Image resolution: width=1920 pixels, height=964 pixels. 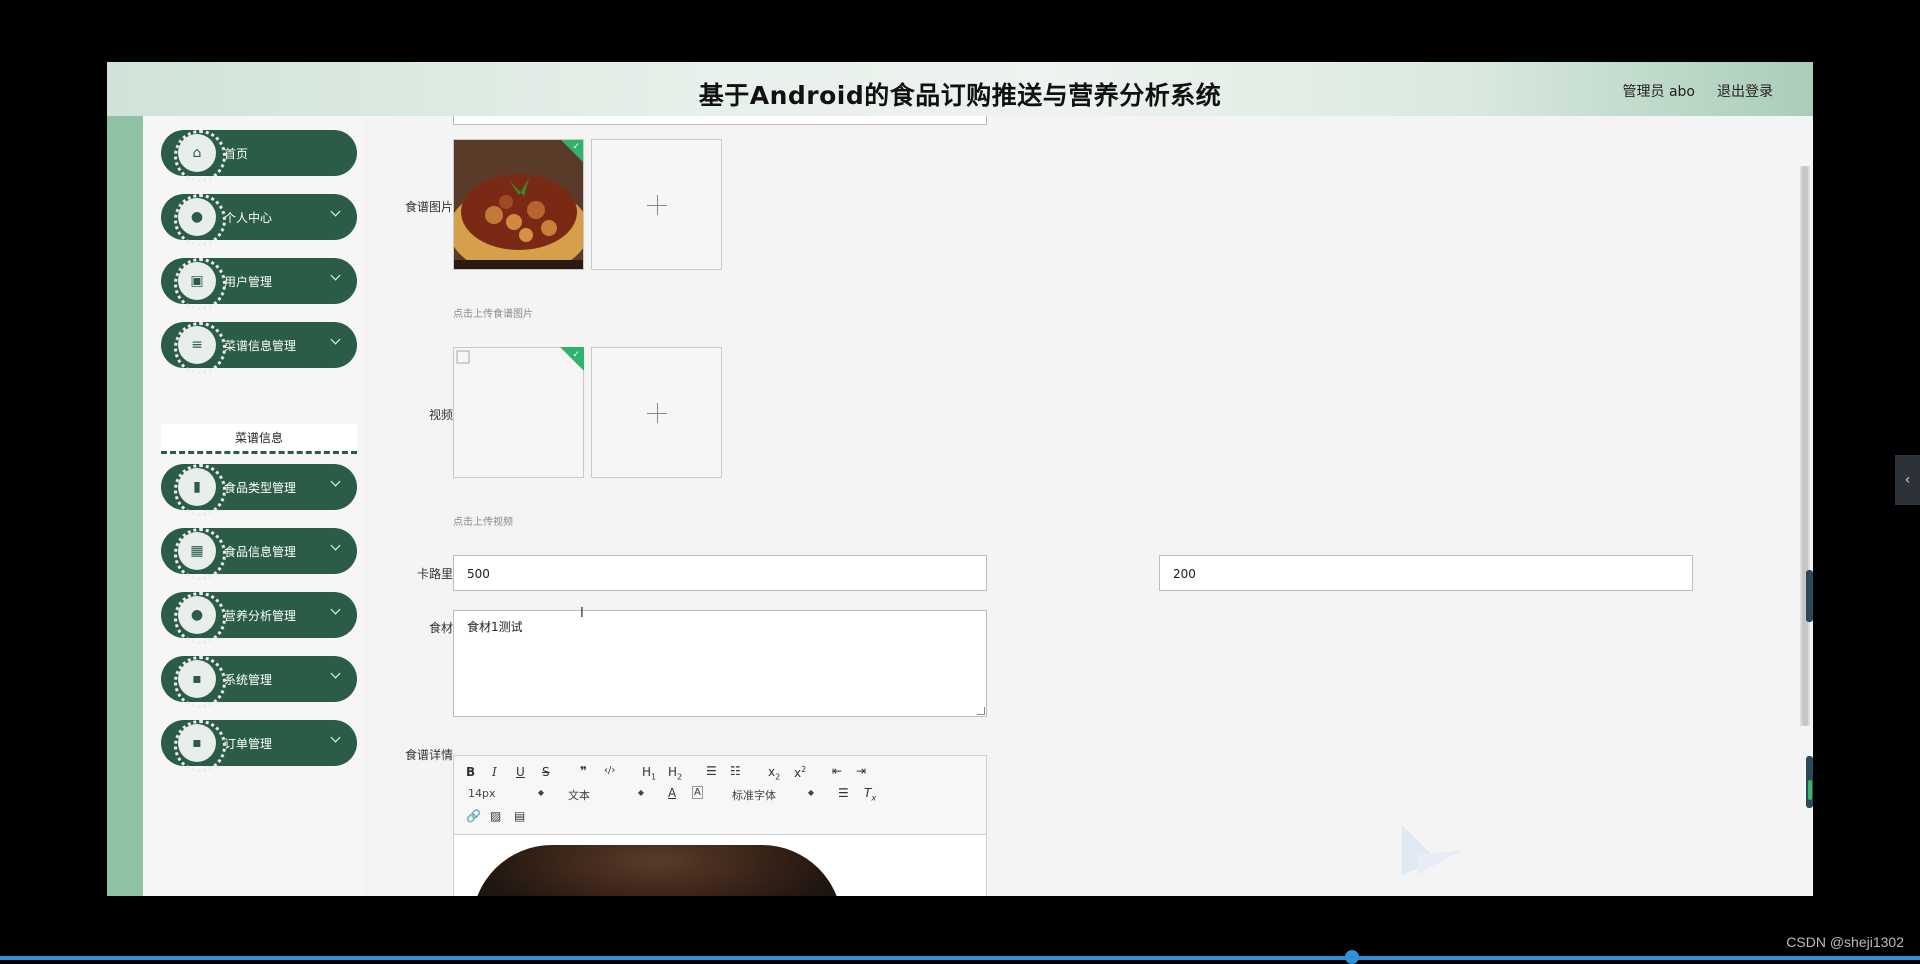 What do you see at coordinates (843, 793) in the screenshot?
I see `align-left-icon: ☰` at bounding box center [843, 793].